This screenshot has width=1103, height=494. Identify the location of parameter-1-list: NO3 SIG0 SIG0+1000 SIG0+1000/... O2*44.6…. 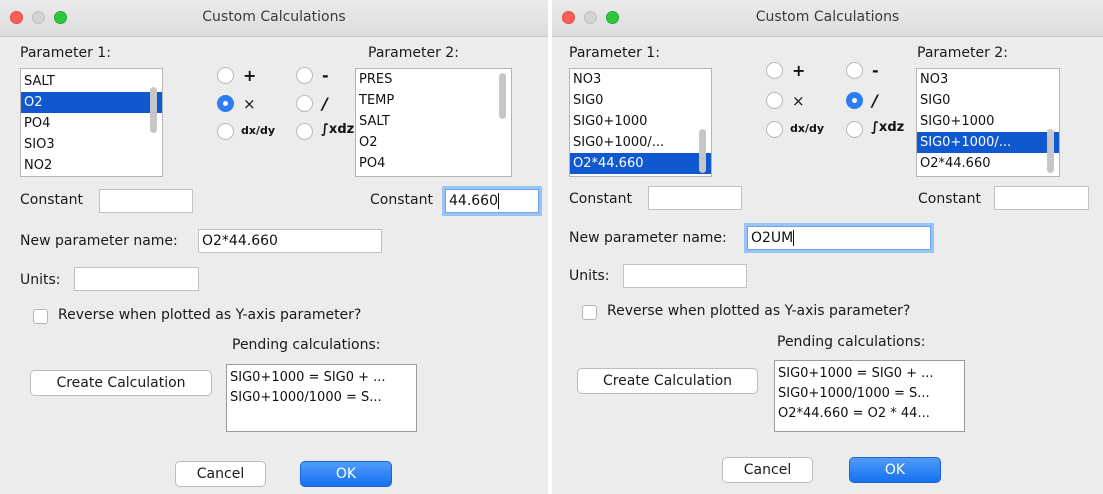
(640, 122).